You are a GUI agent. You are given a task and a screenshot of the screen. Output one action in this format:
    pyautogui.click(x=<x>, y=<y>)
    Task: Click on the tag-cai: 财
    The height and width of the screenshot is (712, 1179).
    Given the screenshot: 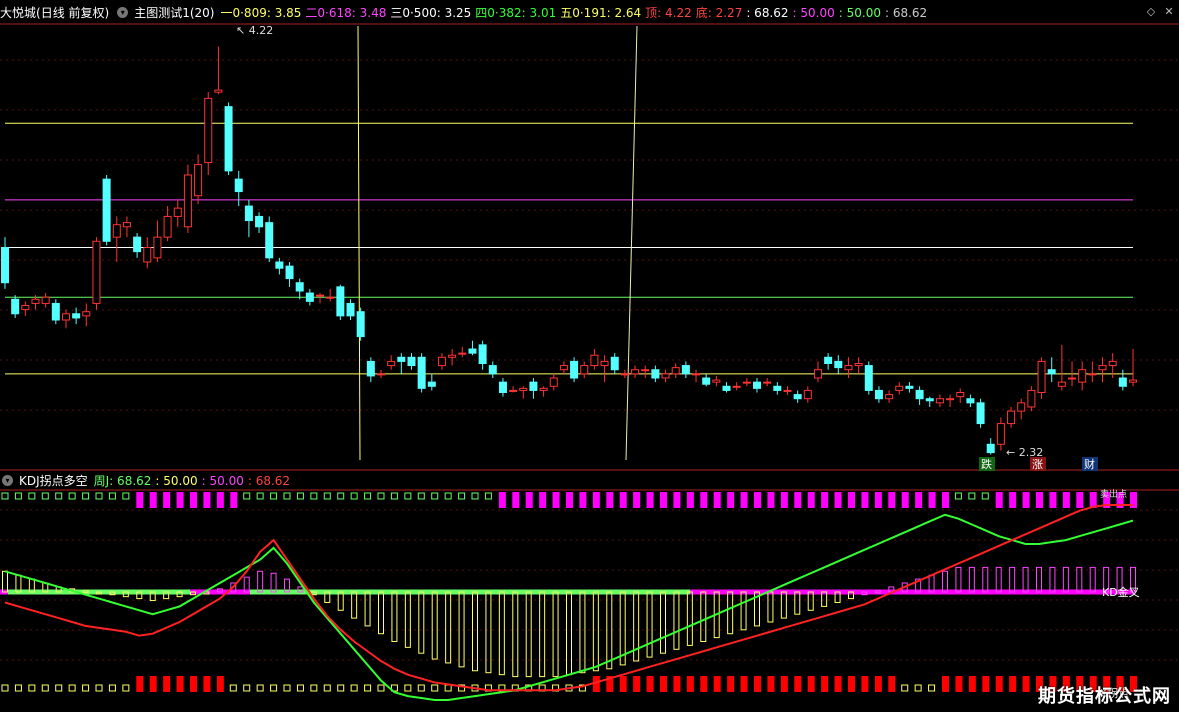 What is the action you would take?
    pyautogui.click(x=1089, y=464)
    